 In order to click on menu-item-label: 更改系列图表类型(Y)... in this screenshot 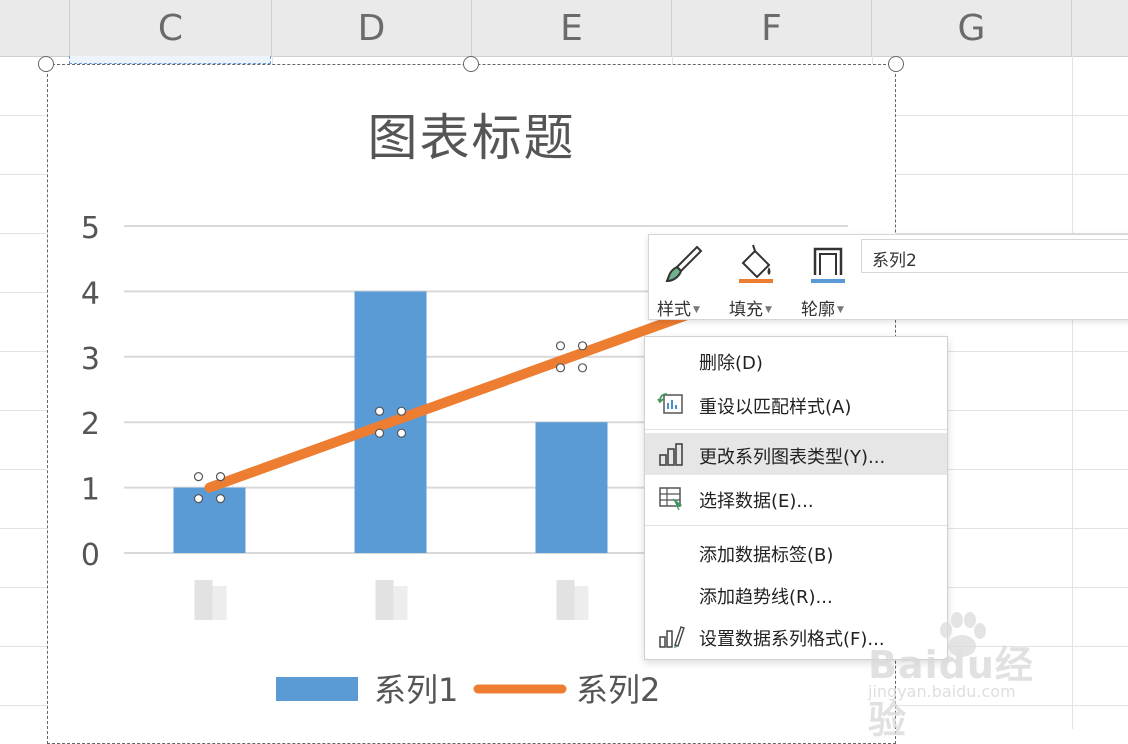, I will do `click(792, 457)`.